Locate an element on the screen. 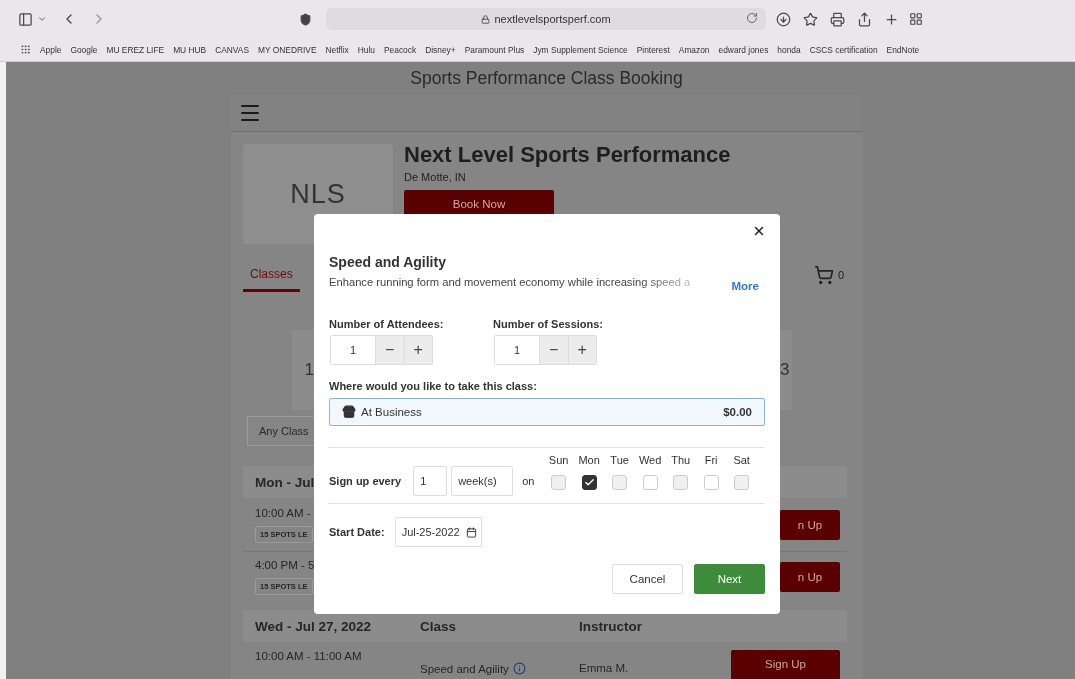 The width and height of the screenshot is (1075, 679). cart-icon is located at coordinates (823, 275).